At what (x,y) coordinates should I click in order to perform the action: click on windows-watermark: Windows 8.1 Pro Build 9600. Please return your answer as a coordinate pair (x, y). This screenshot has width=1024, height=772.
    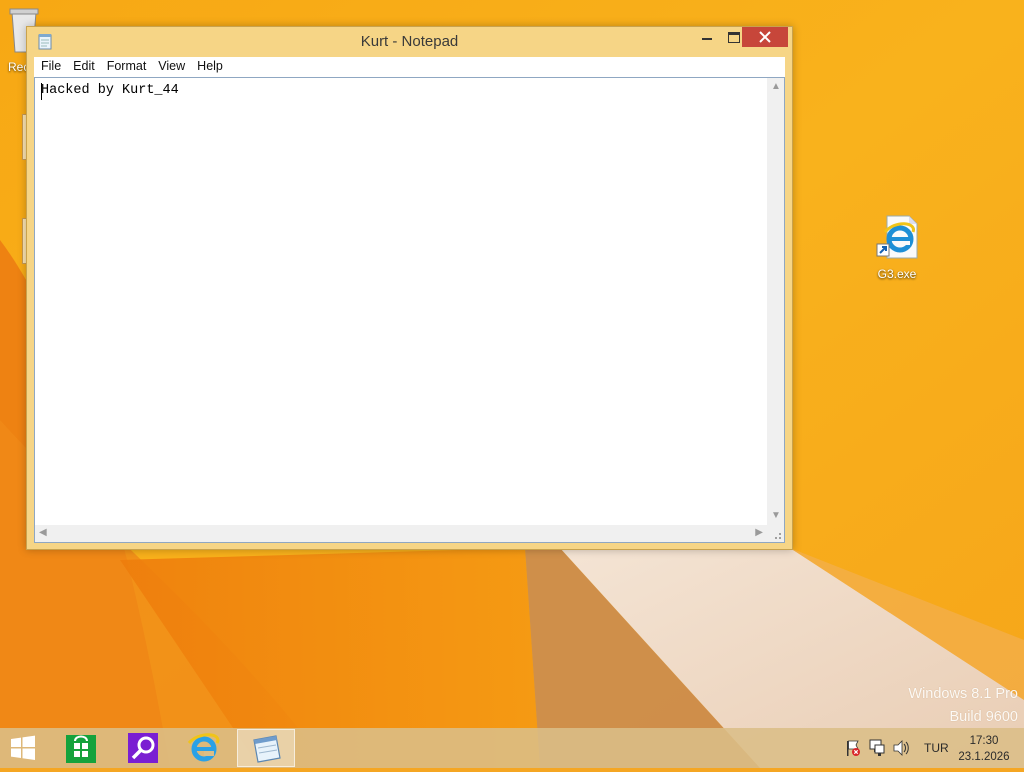
    Looking at the image, I should click on (963, 706).